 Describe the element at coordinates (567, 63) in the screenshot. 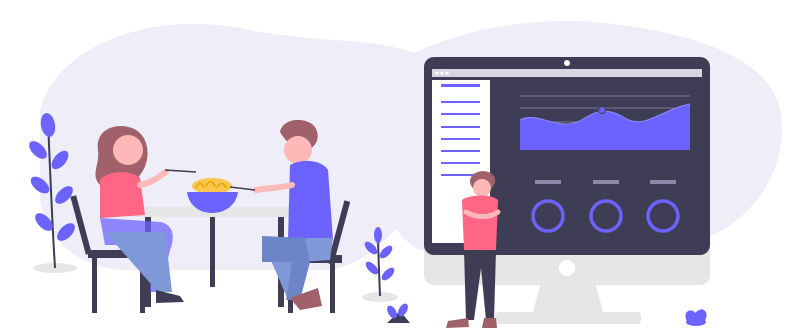

I see `webcam-icon` at that location.